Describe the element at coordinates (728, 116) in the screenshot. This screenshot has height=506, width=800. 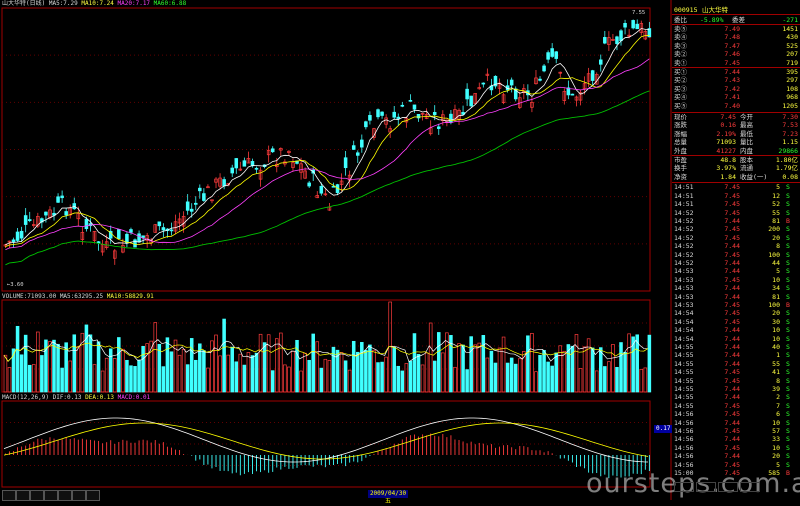
I see `stat-value: 7.45` at that location.